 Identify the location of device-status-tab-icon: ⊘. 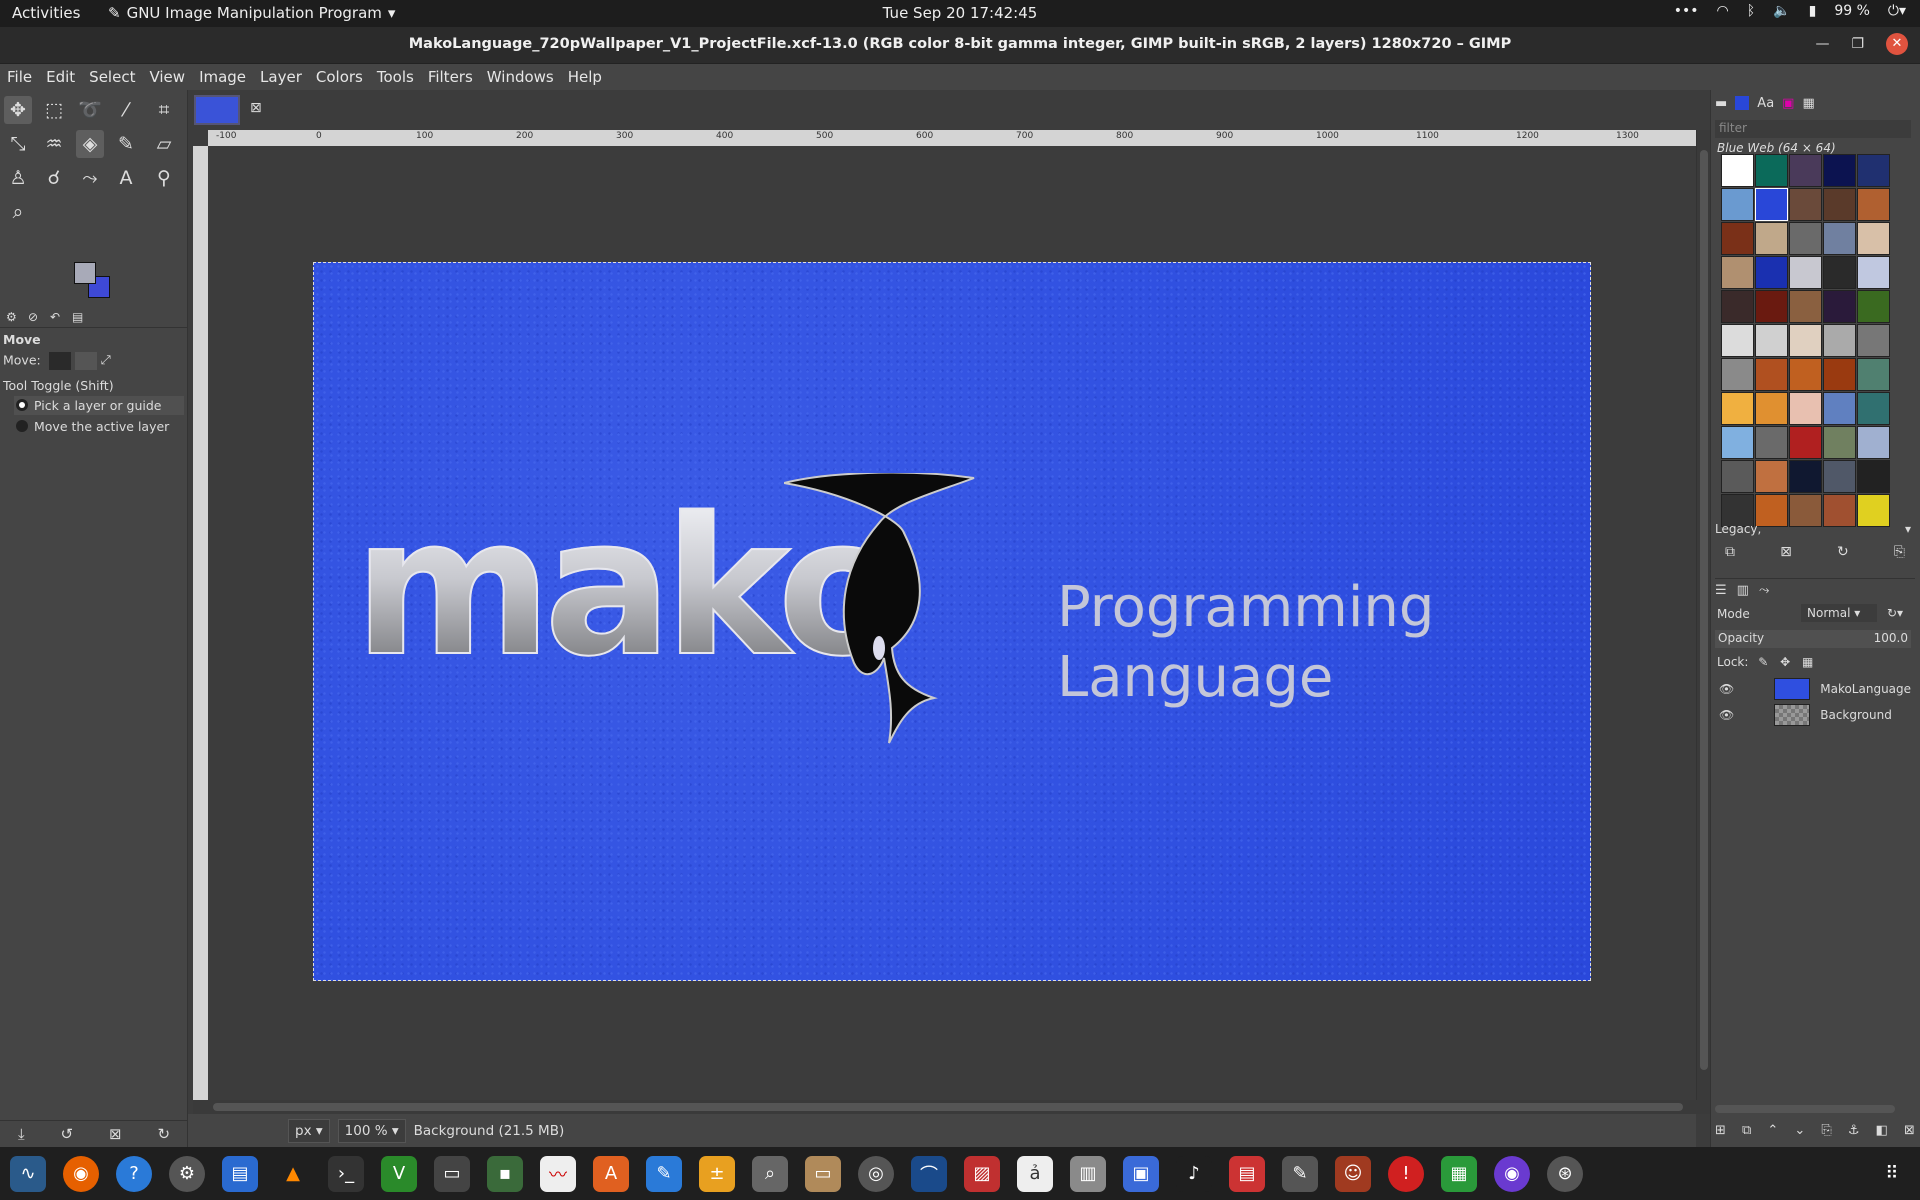
(33, 317).